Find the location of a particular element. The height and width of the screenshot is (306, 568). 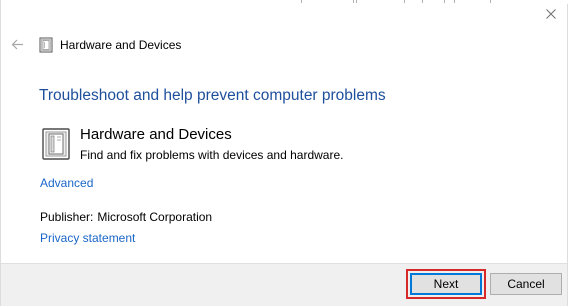

close-icon is located at coordinates (551, 14).